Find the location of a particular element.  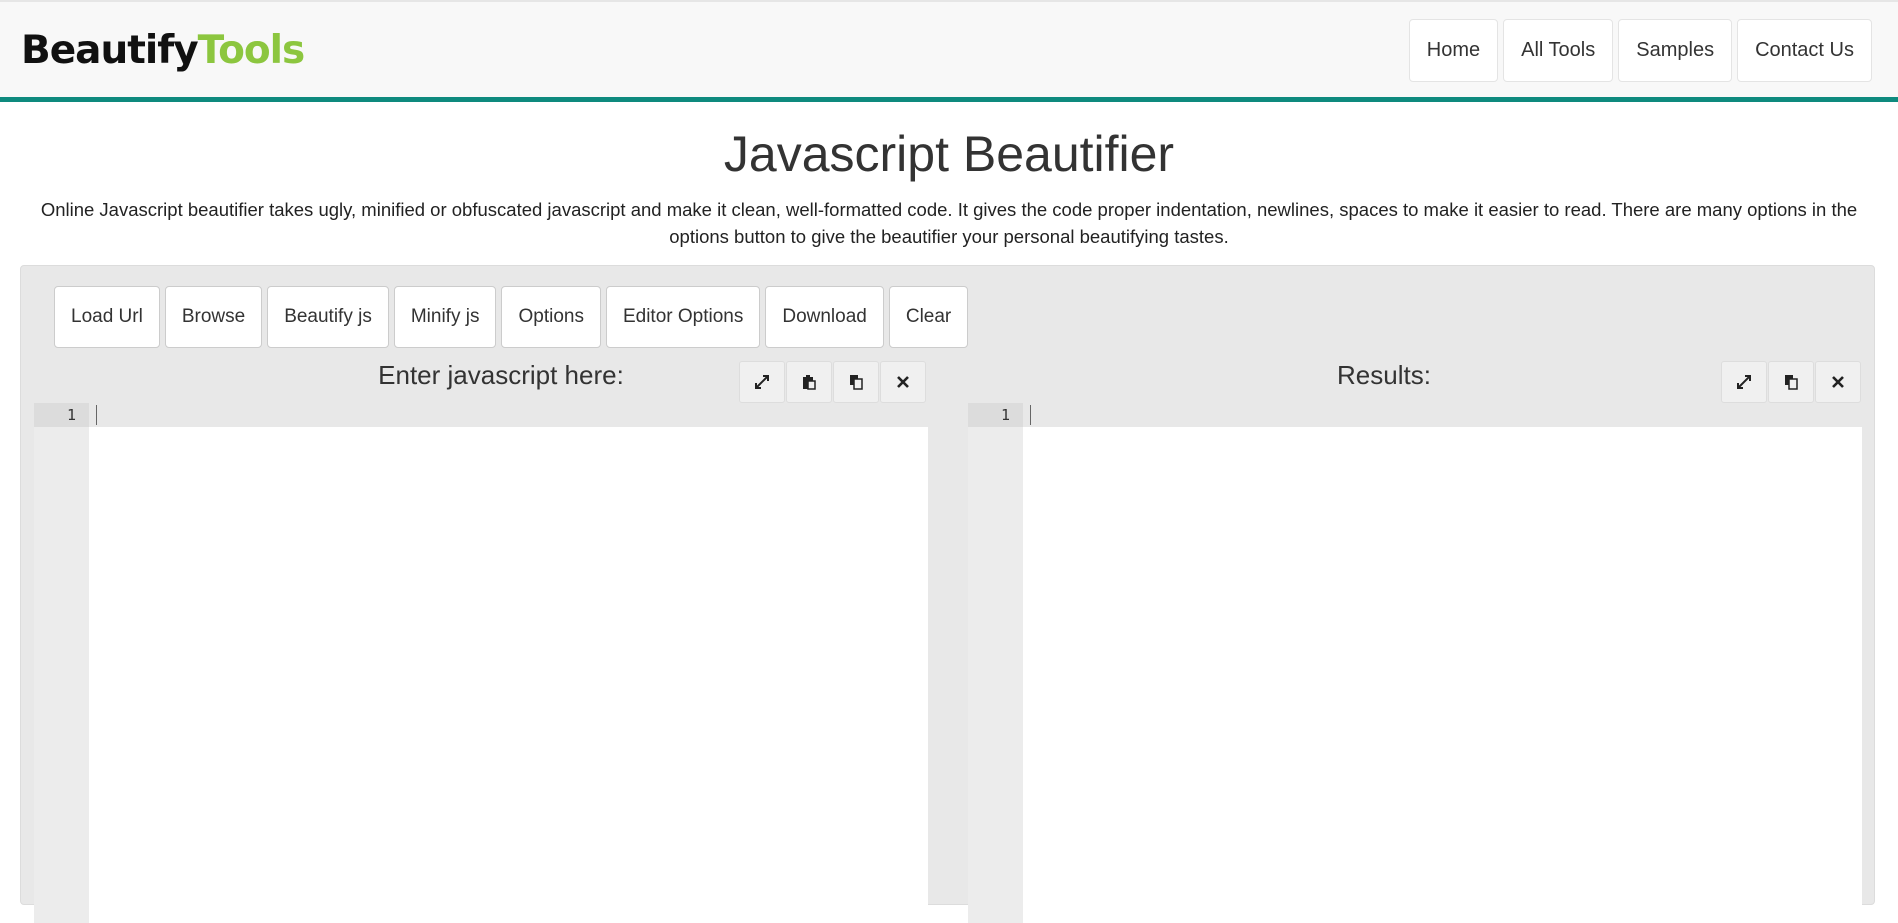

nav-home-link: Home is located at coordinates (1453, 50).